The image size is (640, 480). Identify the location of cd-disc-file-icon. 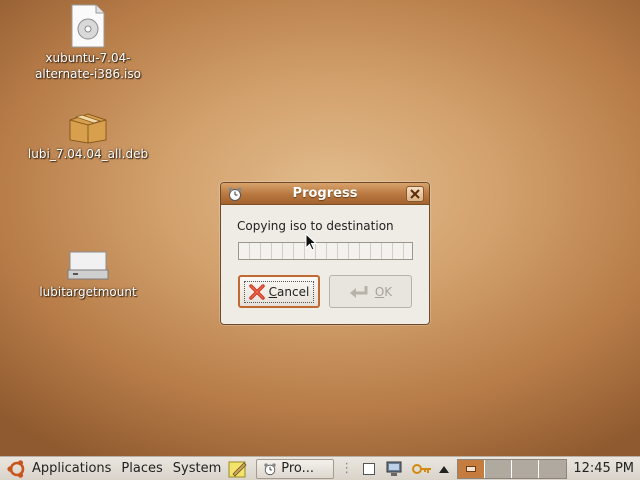
(88, 26).